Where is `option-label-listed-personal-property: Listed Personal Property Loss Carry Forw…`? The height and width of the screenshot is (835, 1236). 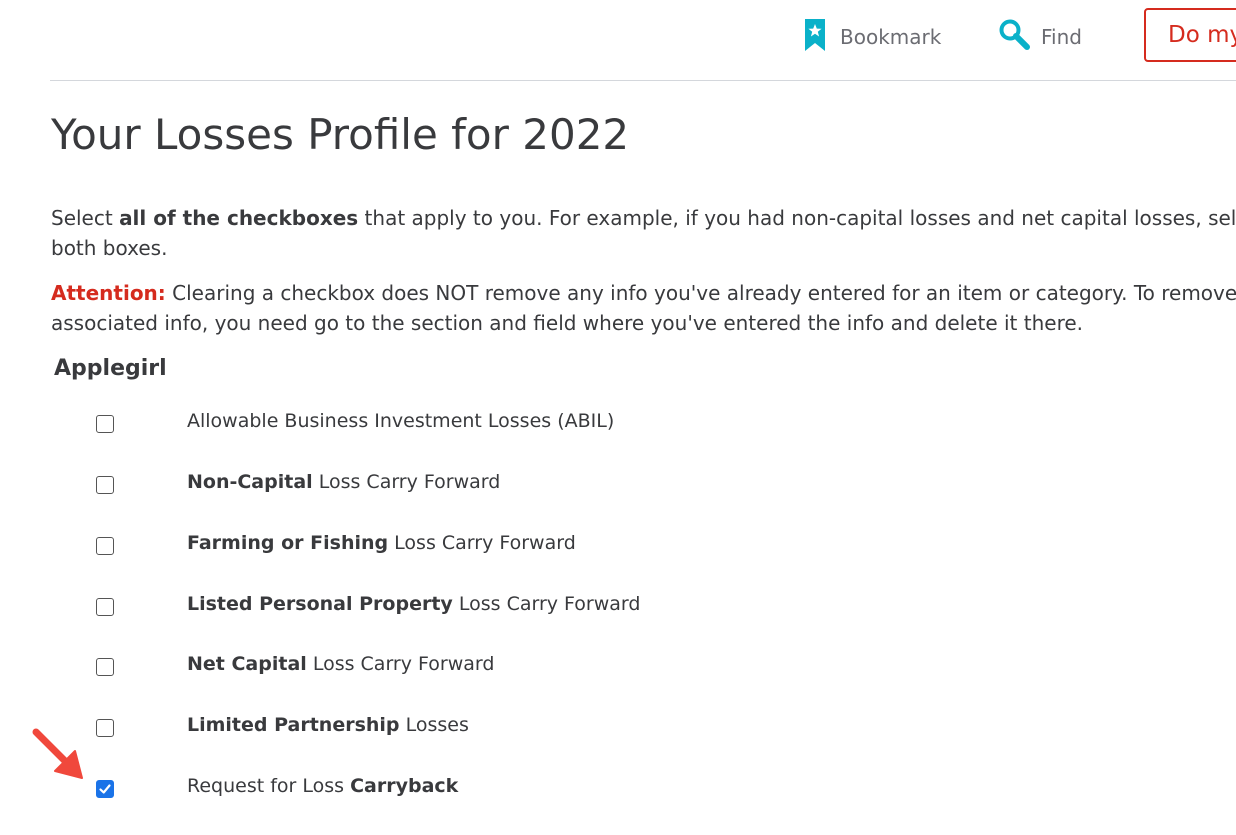 option-label-listed-personal-property: Listed Personal Property Loss Carry Forw… is located at coordinates (413, 604).